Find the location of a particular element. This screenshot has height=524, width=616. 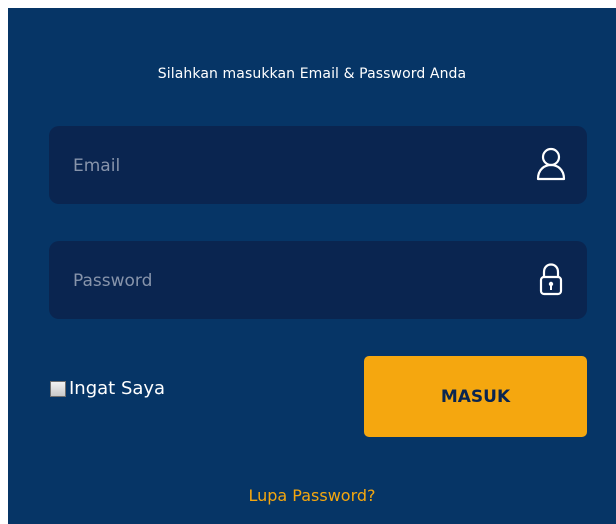

login-instruction: Silahkan masukkan Email & Password Anda is located at coordinates (312, 74).